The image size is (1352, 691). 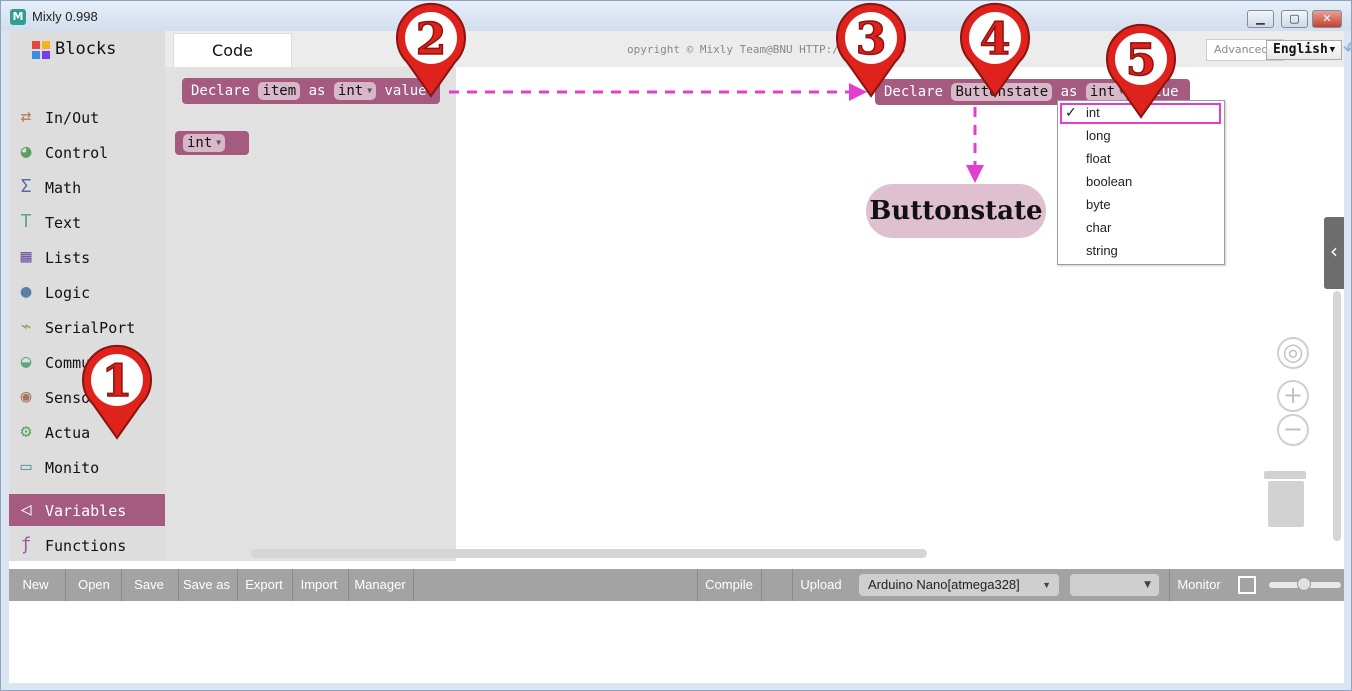 I want to click on dropdown-option-boolean: boolean, so click(x=1109, y=181).